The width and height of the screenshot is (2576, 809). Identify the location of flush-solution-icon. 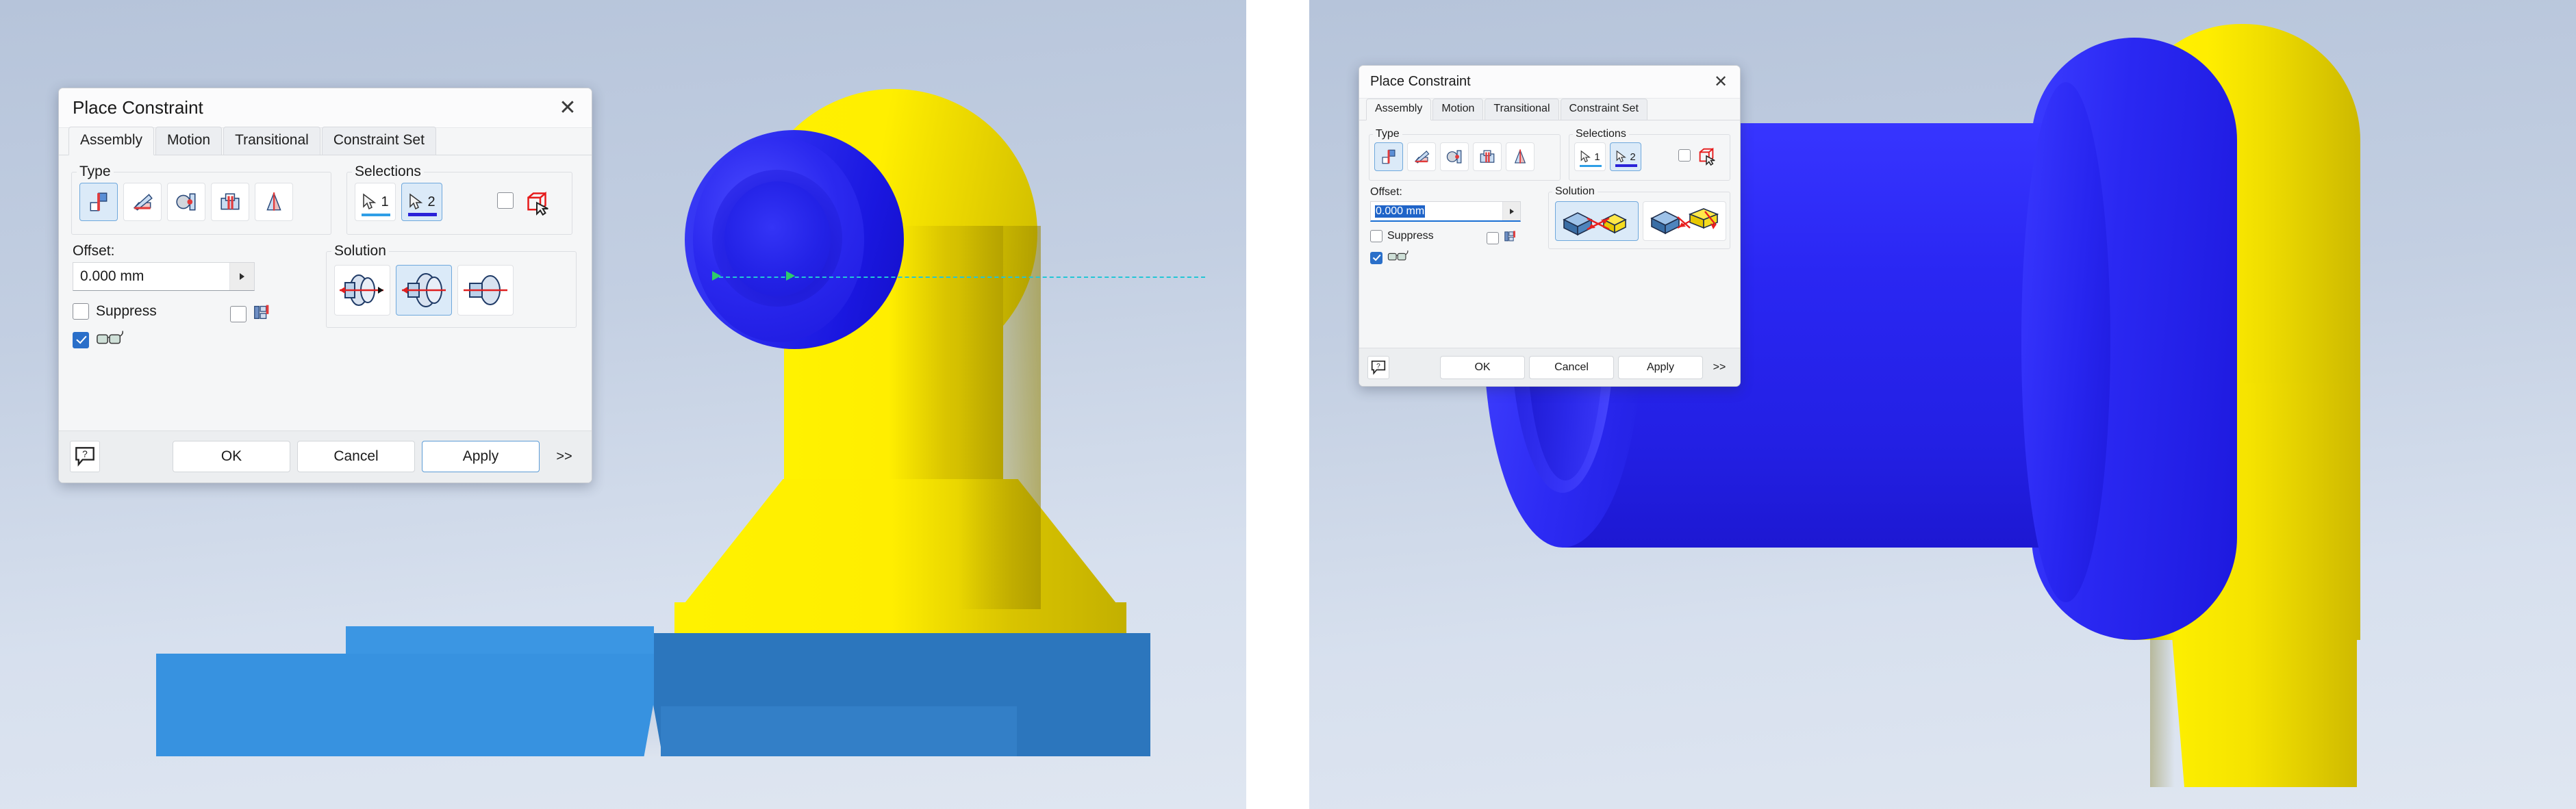
(1685, 221).